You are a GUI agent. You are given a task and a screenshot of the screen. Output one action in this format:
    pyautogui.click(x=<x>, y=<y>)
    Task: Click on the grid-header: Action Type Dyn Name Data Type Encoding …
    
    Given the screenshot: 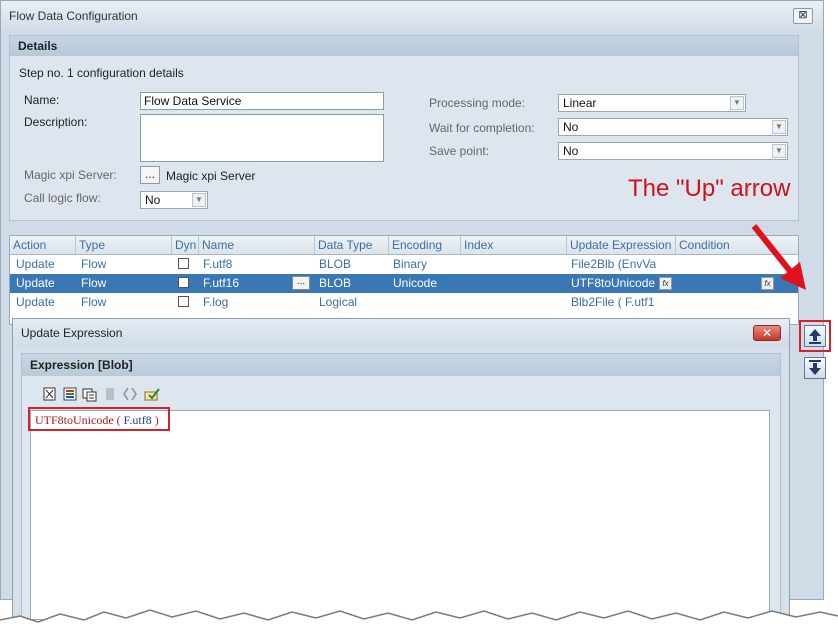 What is the action you would take?
    pyautogui.click(x=404, y=245)
    